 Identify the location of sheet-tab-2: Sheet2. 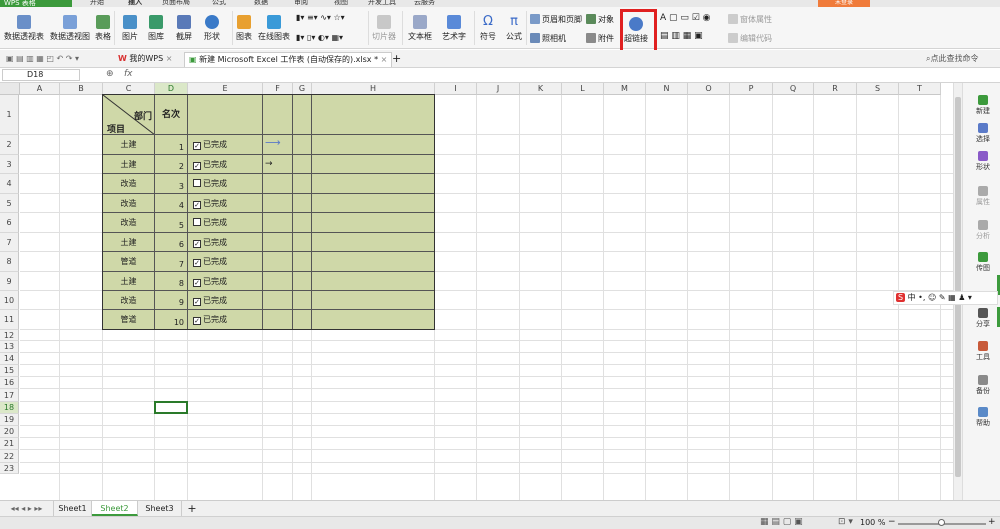
(115, 508).